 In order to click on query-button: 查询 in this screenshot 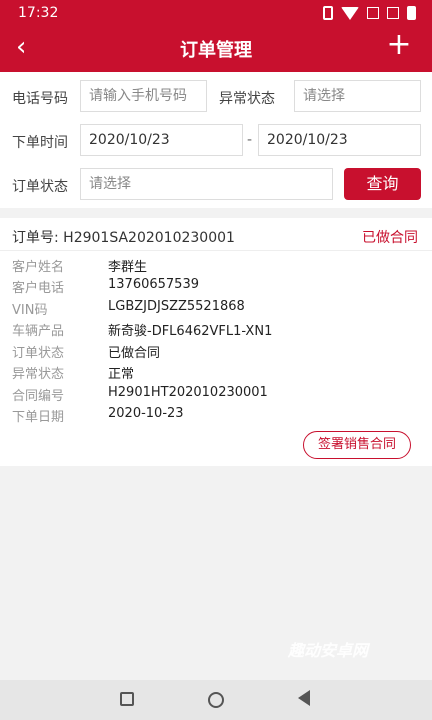, I will do `click(382, 184)`.